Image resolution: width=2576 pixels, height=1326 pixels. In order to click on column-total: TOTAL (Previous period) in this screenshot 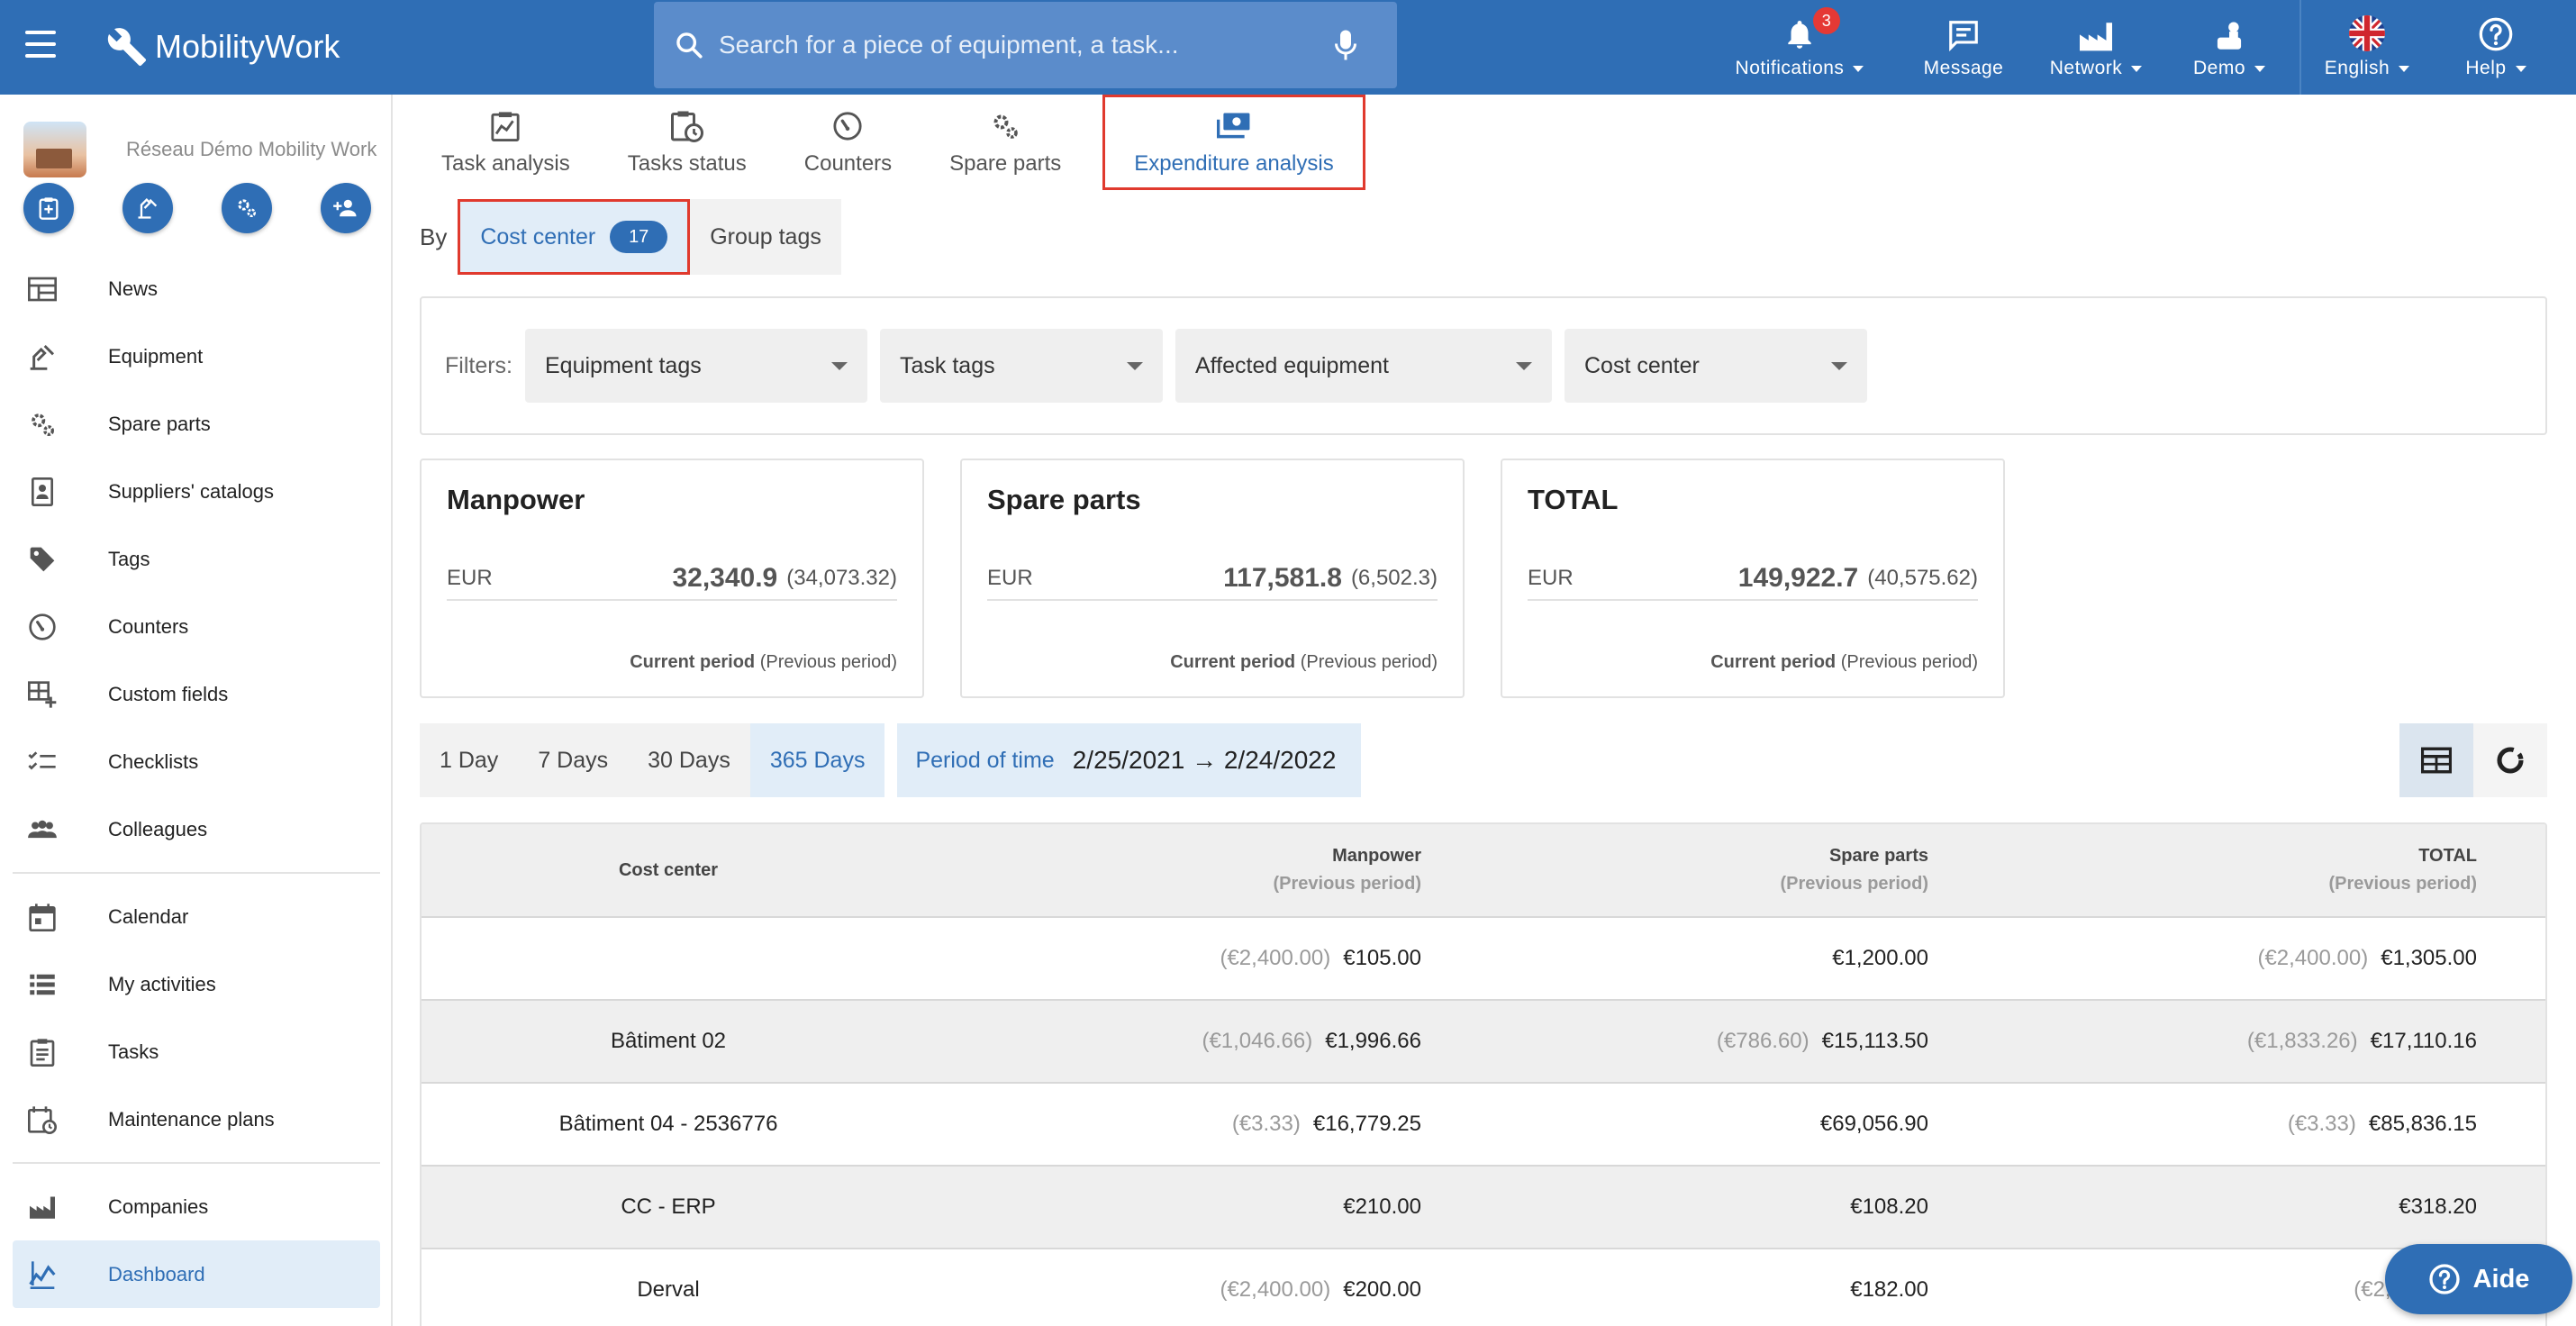, I will do `click(2203, 870)`.